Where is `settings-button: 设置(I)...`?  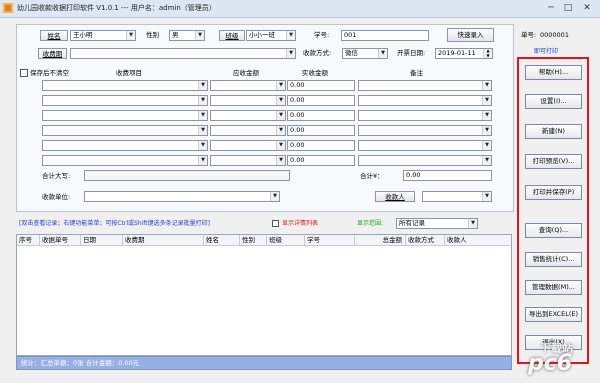
settings-button: 设置(I)... is located at coordinates (553, 101).